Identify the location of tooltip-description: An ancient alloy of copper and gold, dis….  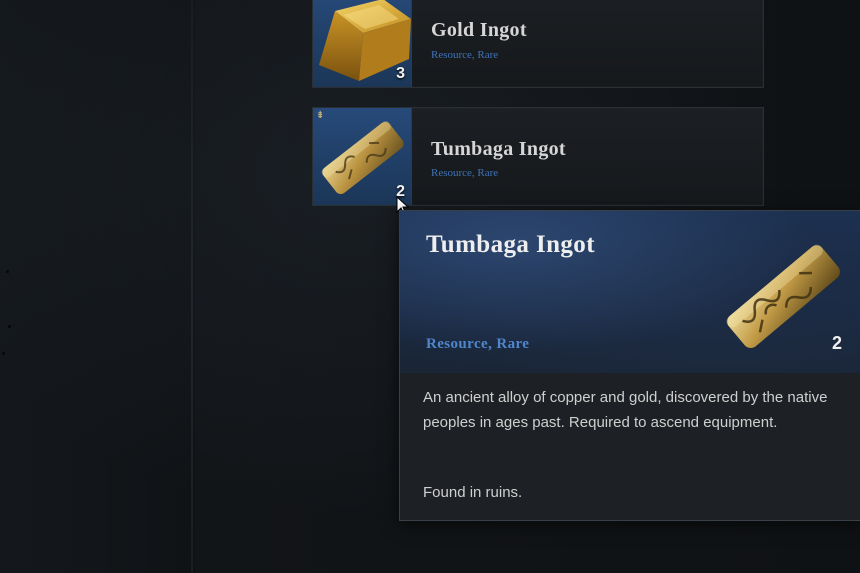
(625, 410).